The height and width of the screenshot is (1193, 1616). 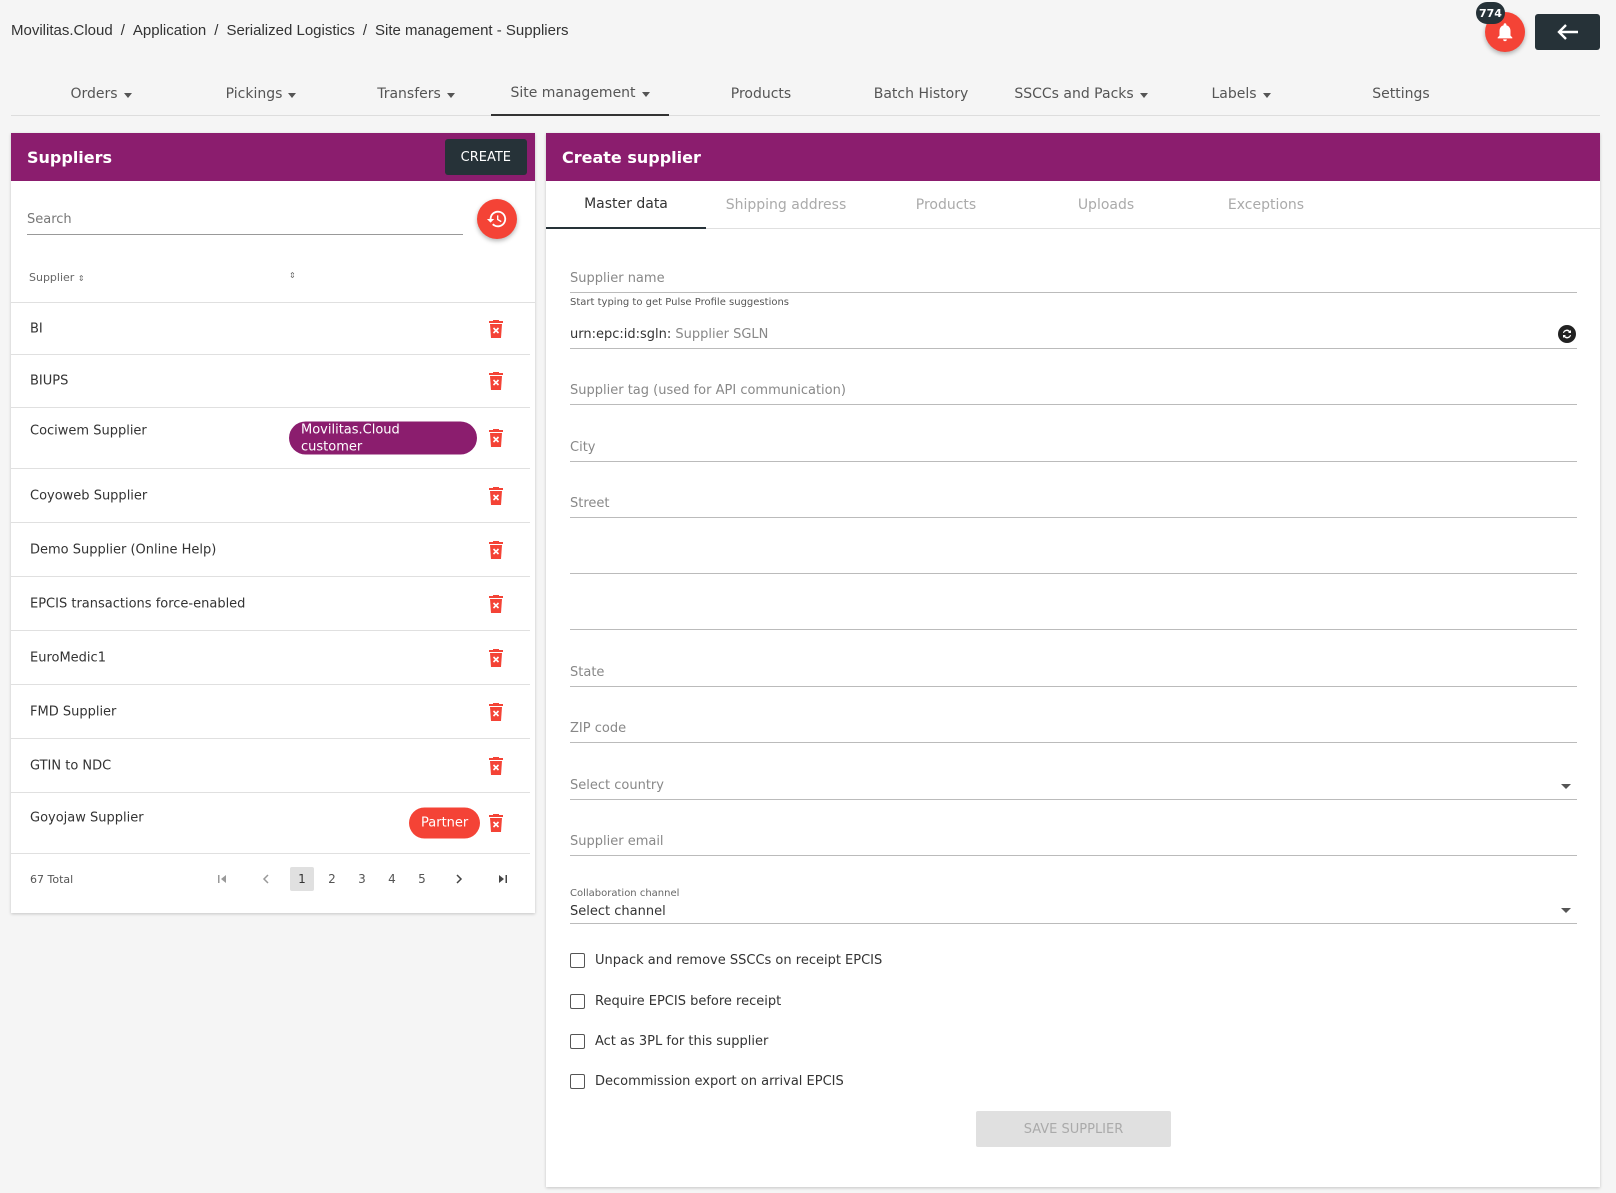 I want to click on reset-history-button, so click(x=497, y=219).